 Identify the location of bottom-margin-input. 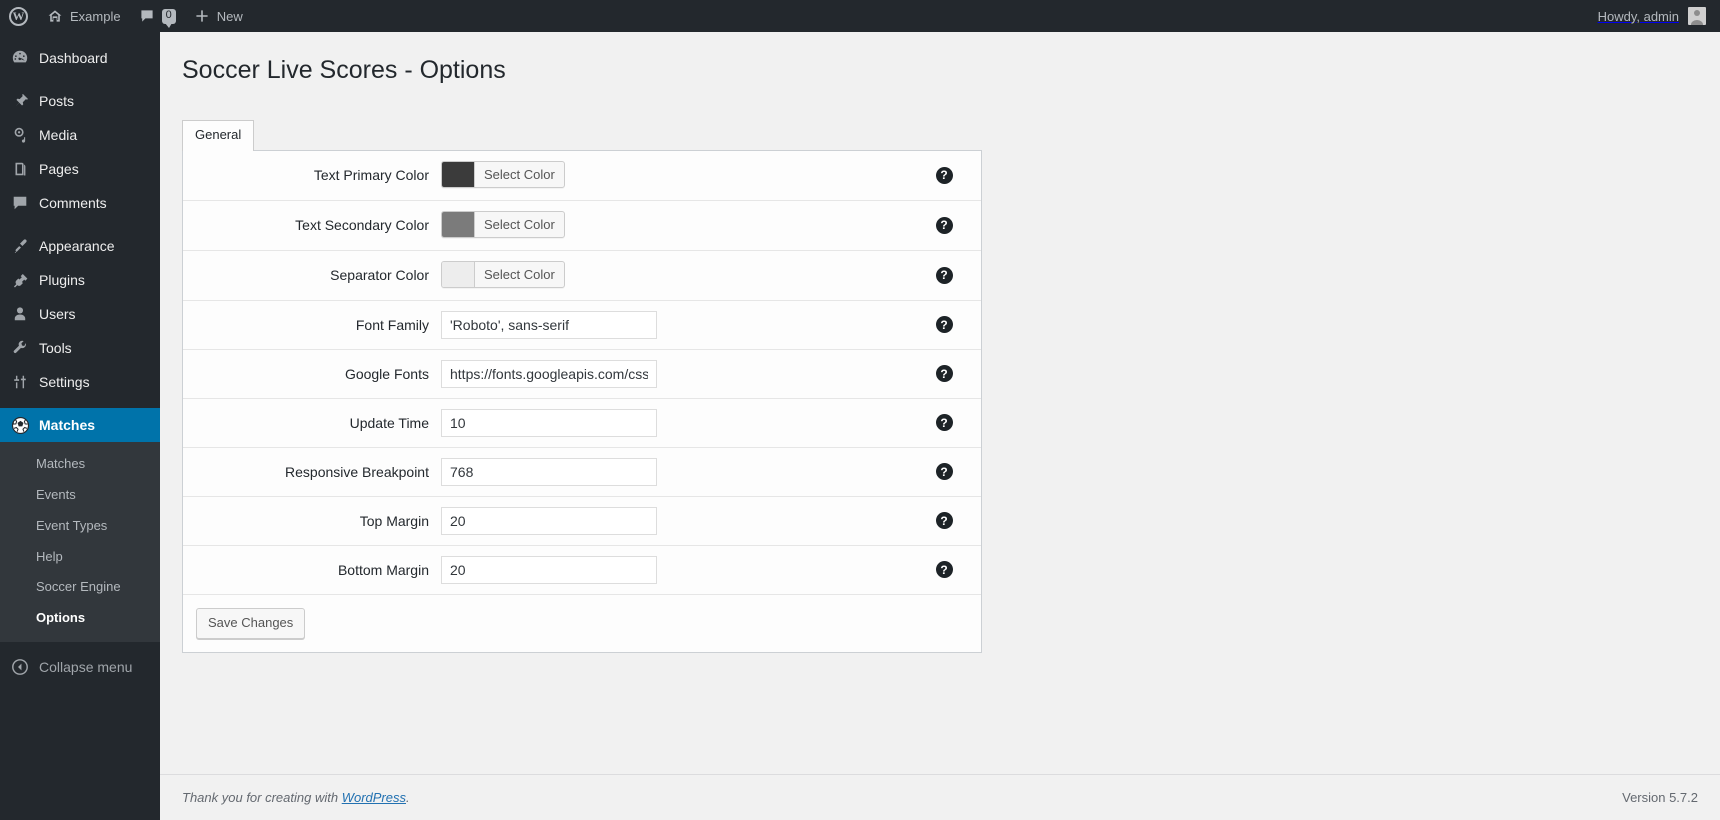
(549, 569).